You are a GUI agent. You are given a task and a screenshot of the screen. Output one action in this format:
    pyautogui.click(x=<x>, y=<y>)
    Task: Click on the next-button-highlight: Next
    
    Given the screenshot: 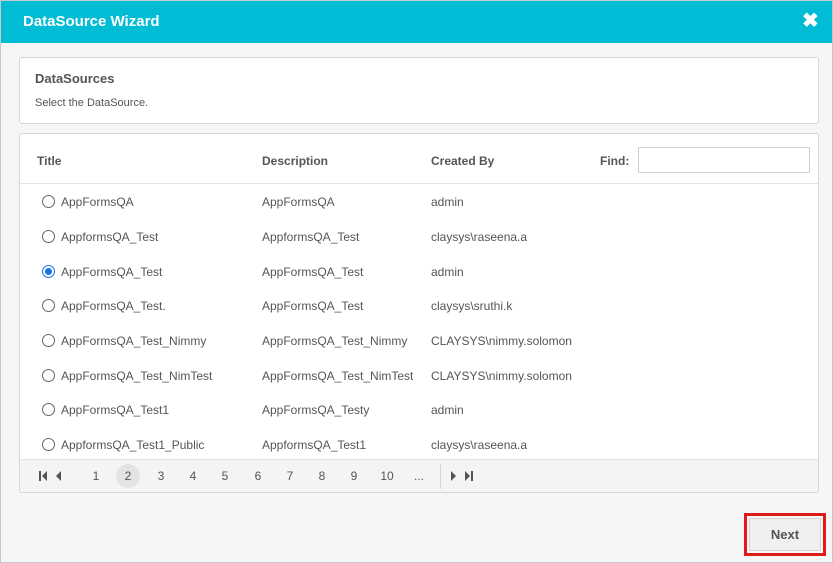 What is the action you would take?
    pyautogui.click(x=785, y=534)
    